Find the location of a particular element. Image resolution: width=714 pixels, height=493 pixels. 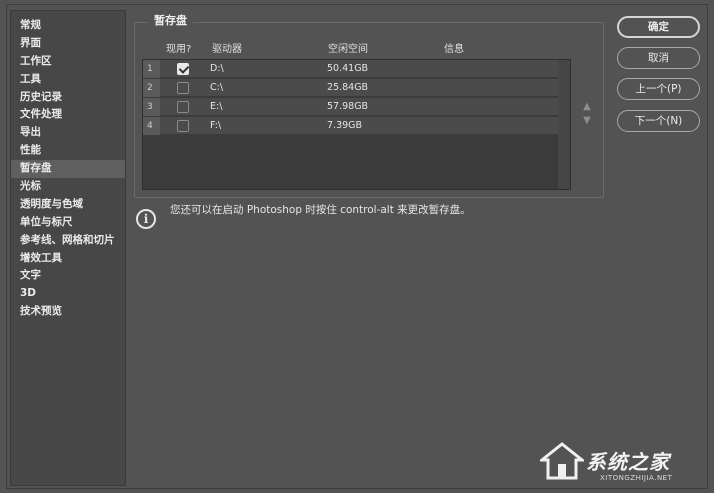

table-scrollbar is located at coordinates (564, 124).